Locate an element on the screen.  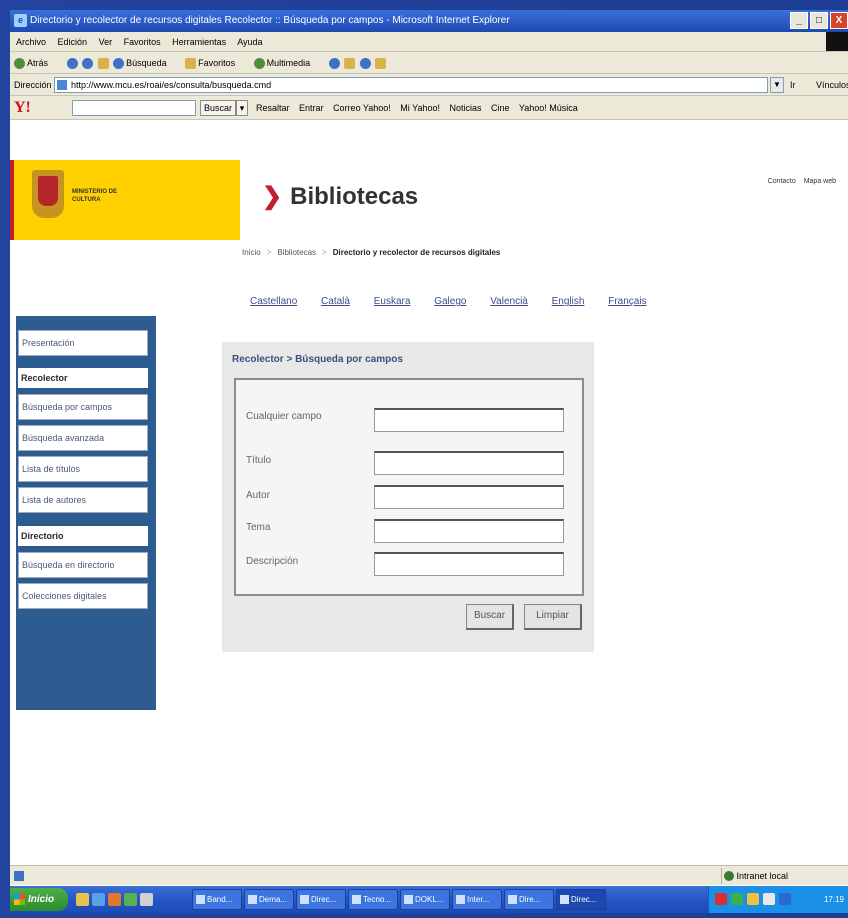
label-autor: Autor is located at coordinates (258, 495).